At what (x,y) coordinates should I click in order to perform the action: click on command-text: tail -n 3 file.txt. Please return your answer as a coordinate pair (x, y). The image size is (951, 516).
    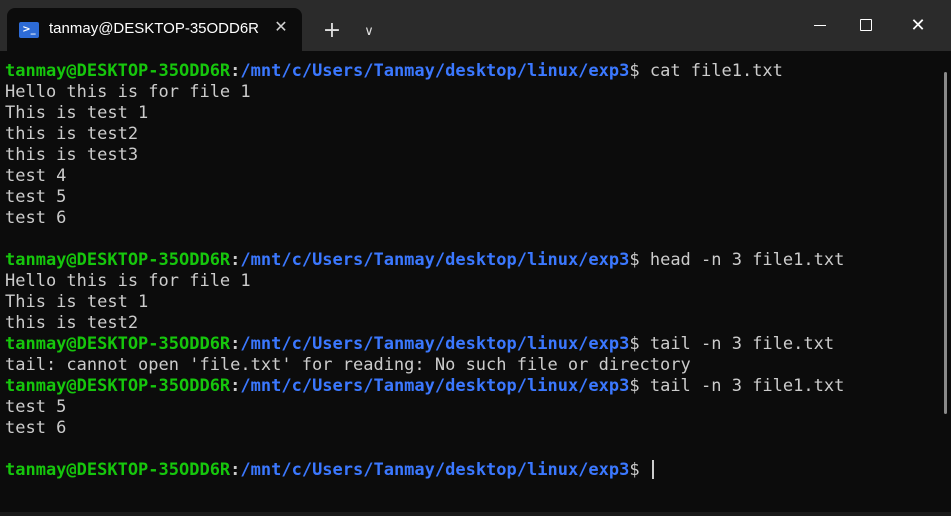
    Looking at the image, I should click on (742, 344).